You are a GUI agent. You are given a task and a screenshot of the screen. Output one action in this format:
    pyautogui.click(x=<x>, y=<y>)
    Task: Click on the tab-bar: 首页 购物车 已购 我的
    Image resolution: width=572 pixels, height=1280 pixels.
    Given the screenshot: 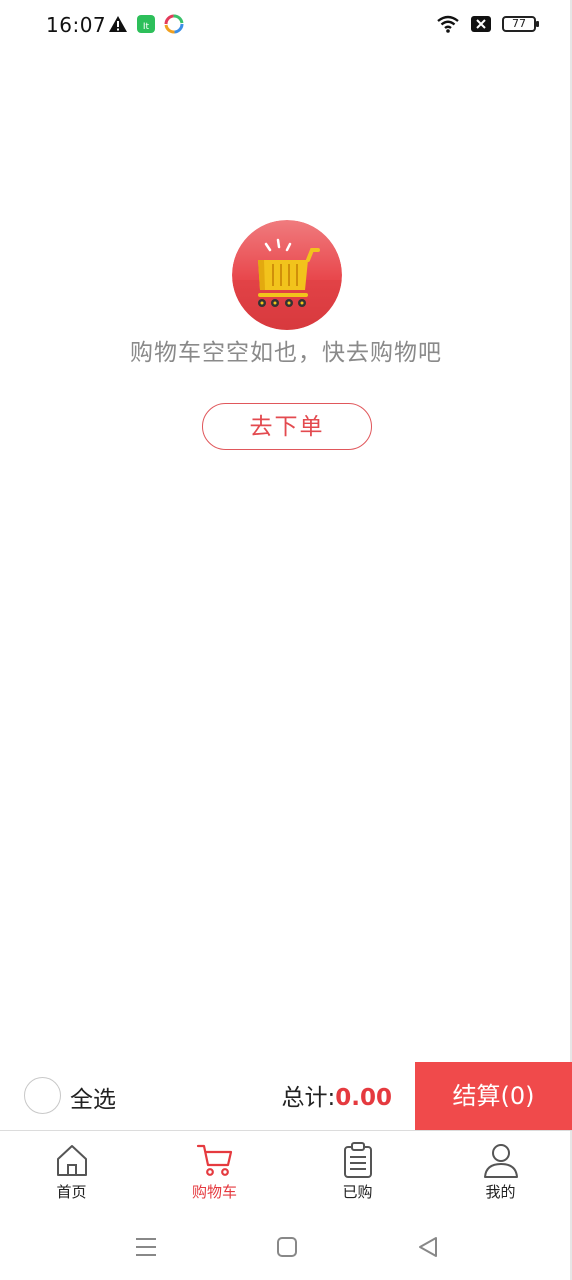 What is the action you would take?
    pyautogui.click(x=286, y=1171)
    